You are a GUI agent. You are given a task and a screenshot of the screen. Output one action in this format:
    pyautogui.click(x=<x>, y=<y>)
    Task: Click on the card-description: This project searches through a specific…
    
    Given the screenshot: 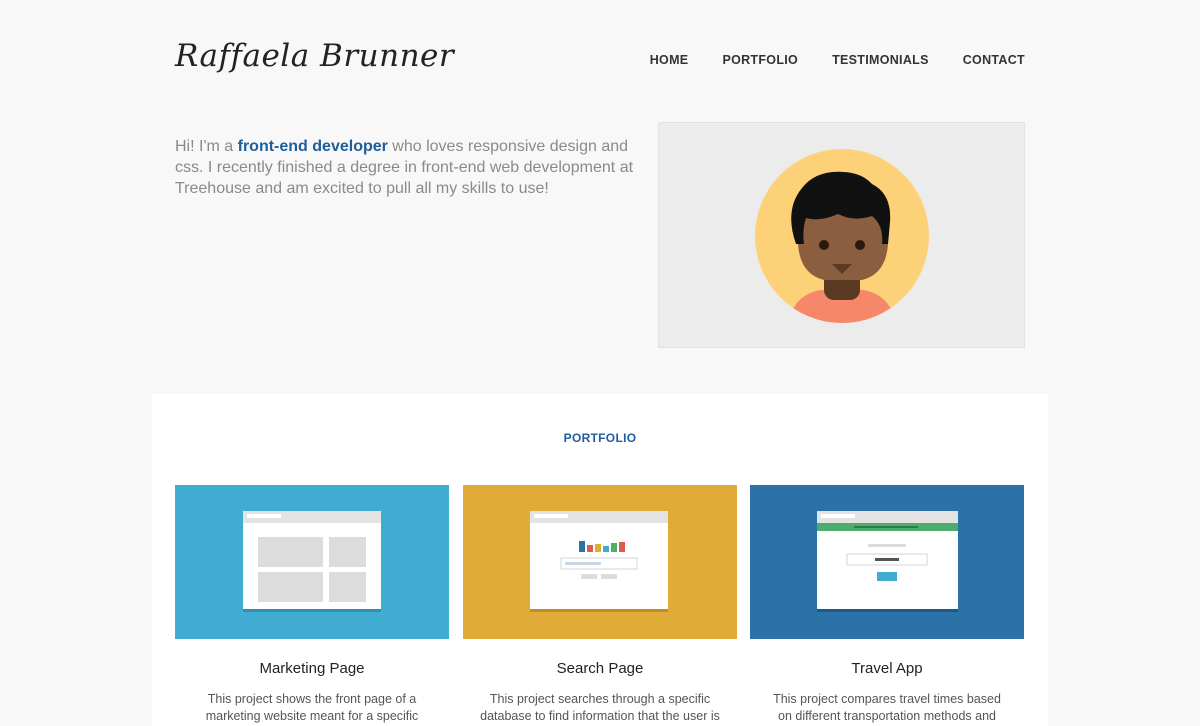 What is the action you would take?
    pyautogui.click(x=600, y=707)
    